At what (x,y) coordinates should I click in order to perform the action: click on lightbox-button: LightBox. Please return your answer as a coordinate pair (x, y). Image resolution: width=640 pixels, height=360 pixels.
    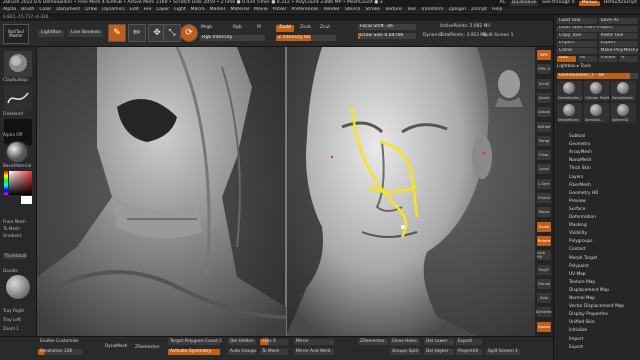
    Looking at the image, I should click on (51, 33).